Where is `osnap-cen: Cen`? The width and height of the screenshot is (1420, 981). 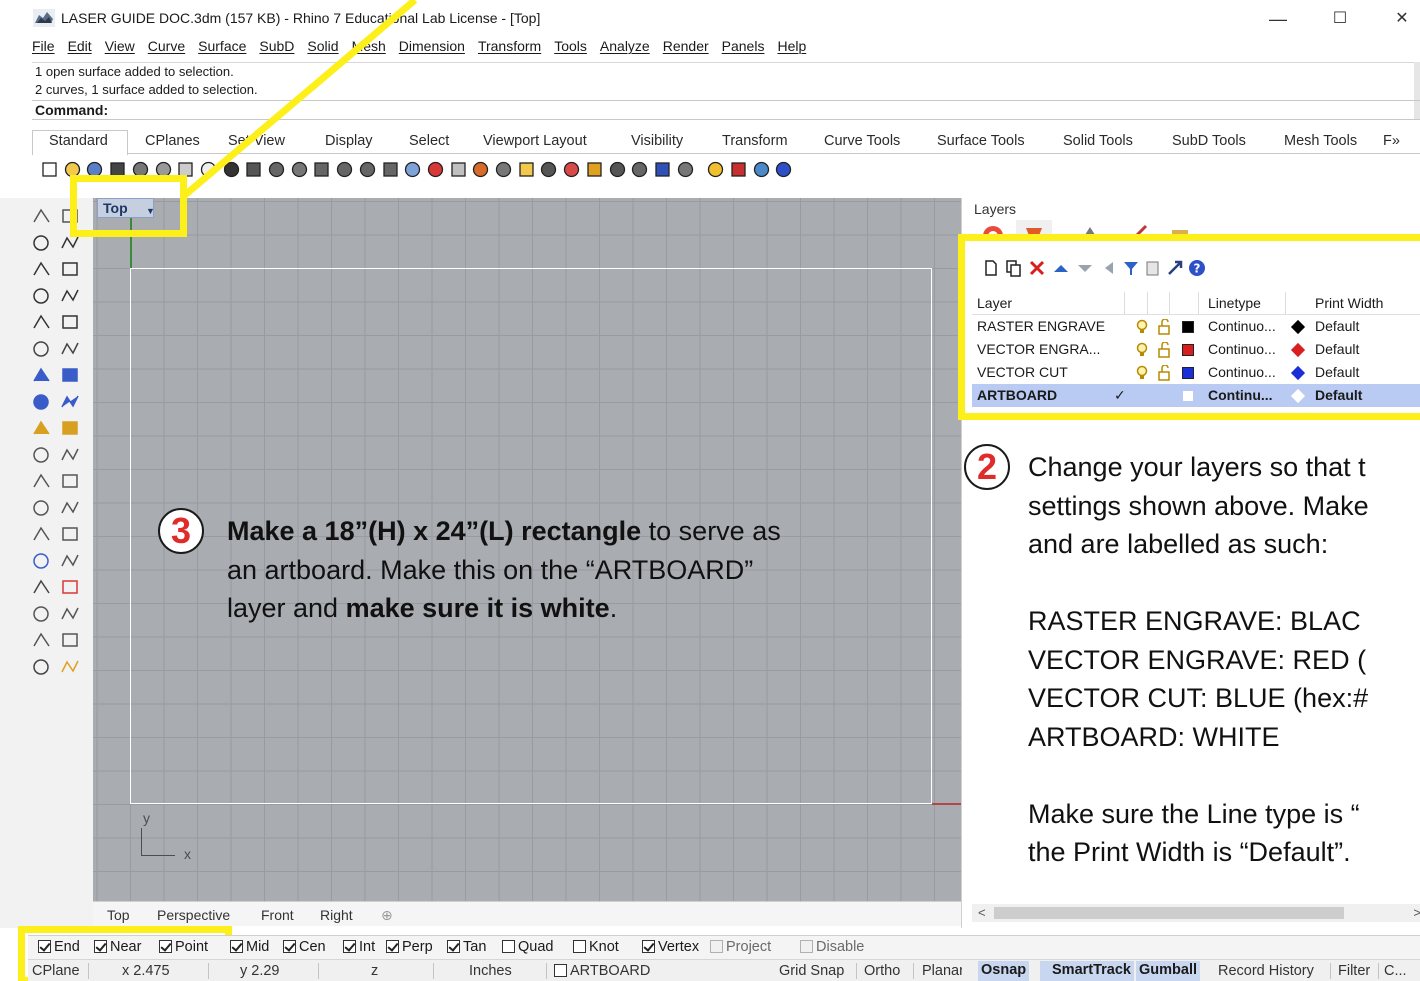 osnap-cen: Cen is located at coordinates (304, 947).